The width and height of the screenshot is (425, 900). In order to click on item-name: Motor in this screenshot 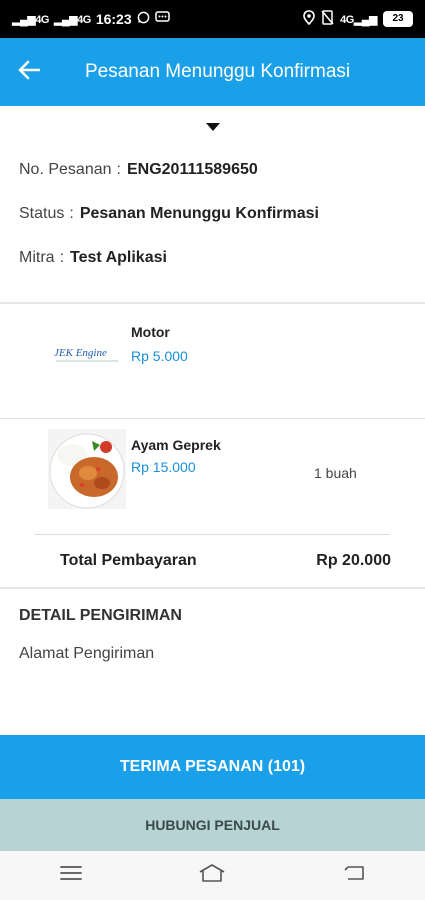, I will do `click(150, 332)`.